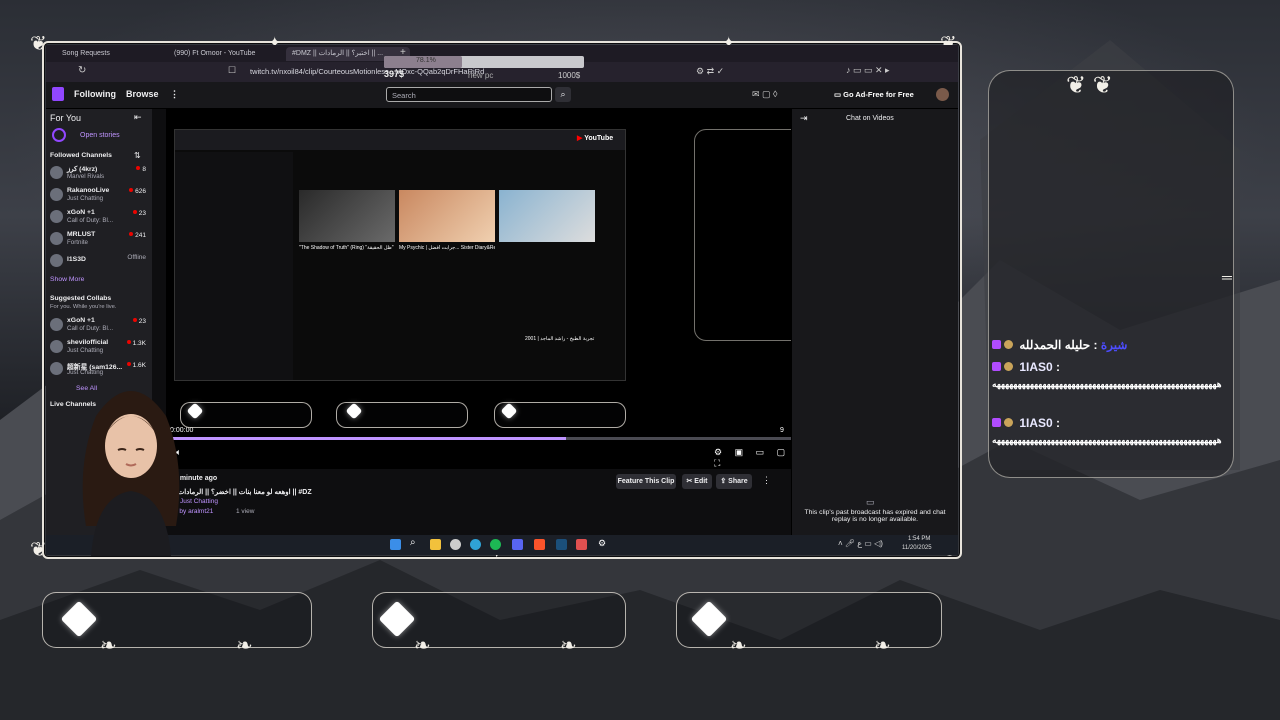 The width and height of the screenshot is (1280, 720). What do you see at coordinates (517, 544) in the screenshot?
I see `discord-icon` at bounding box center [517, 544].